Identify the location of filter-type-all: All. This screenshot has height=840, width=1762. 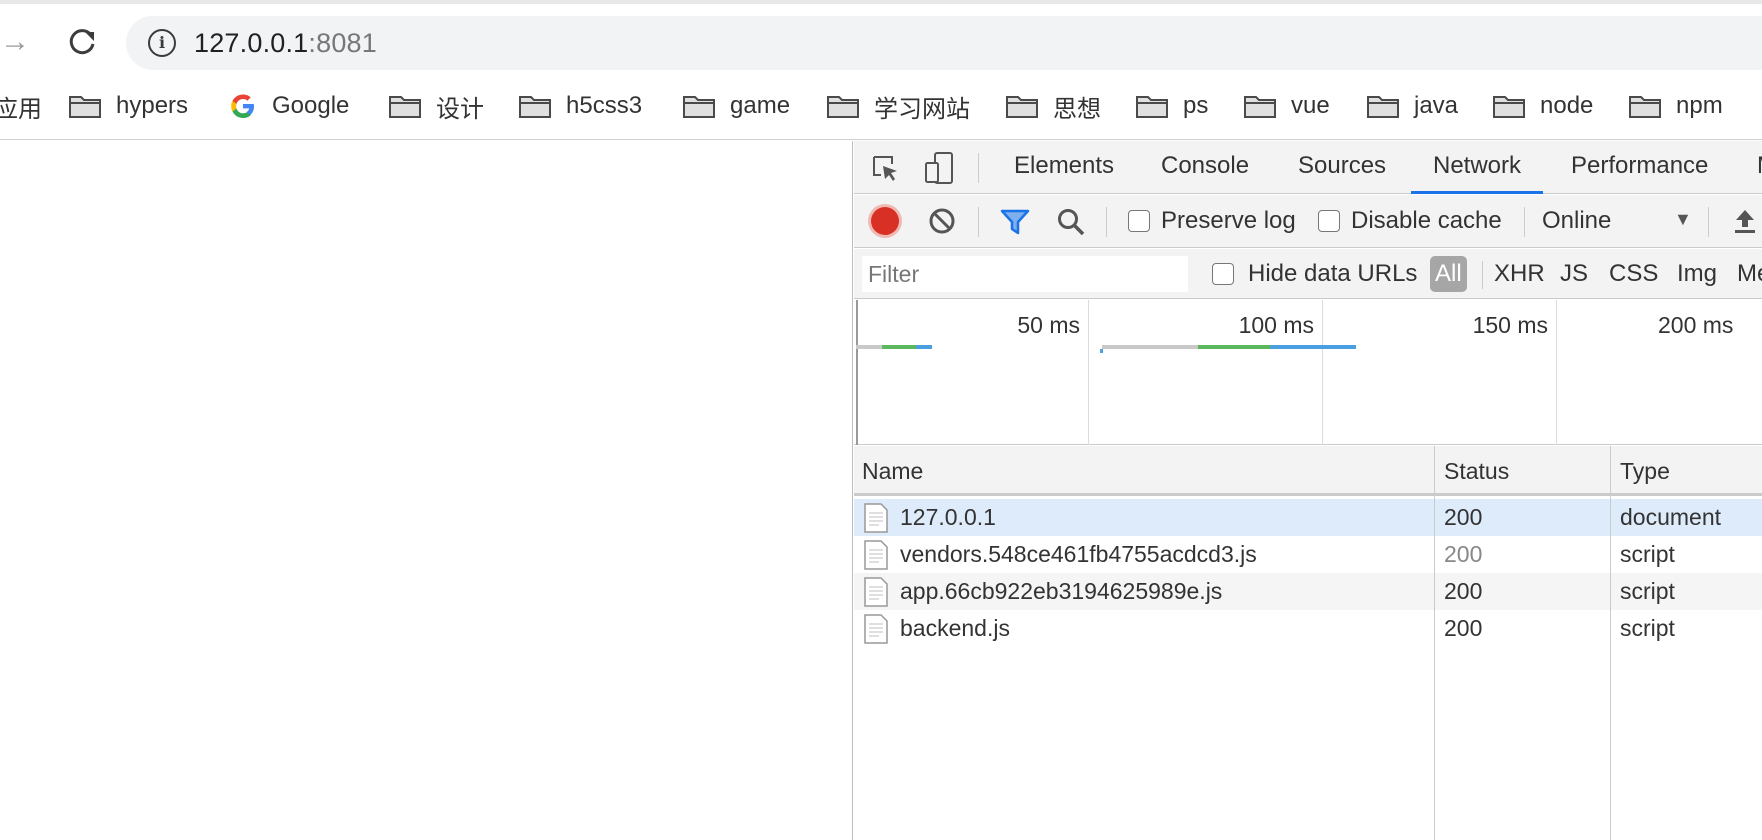
(1448, 274).